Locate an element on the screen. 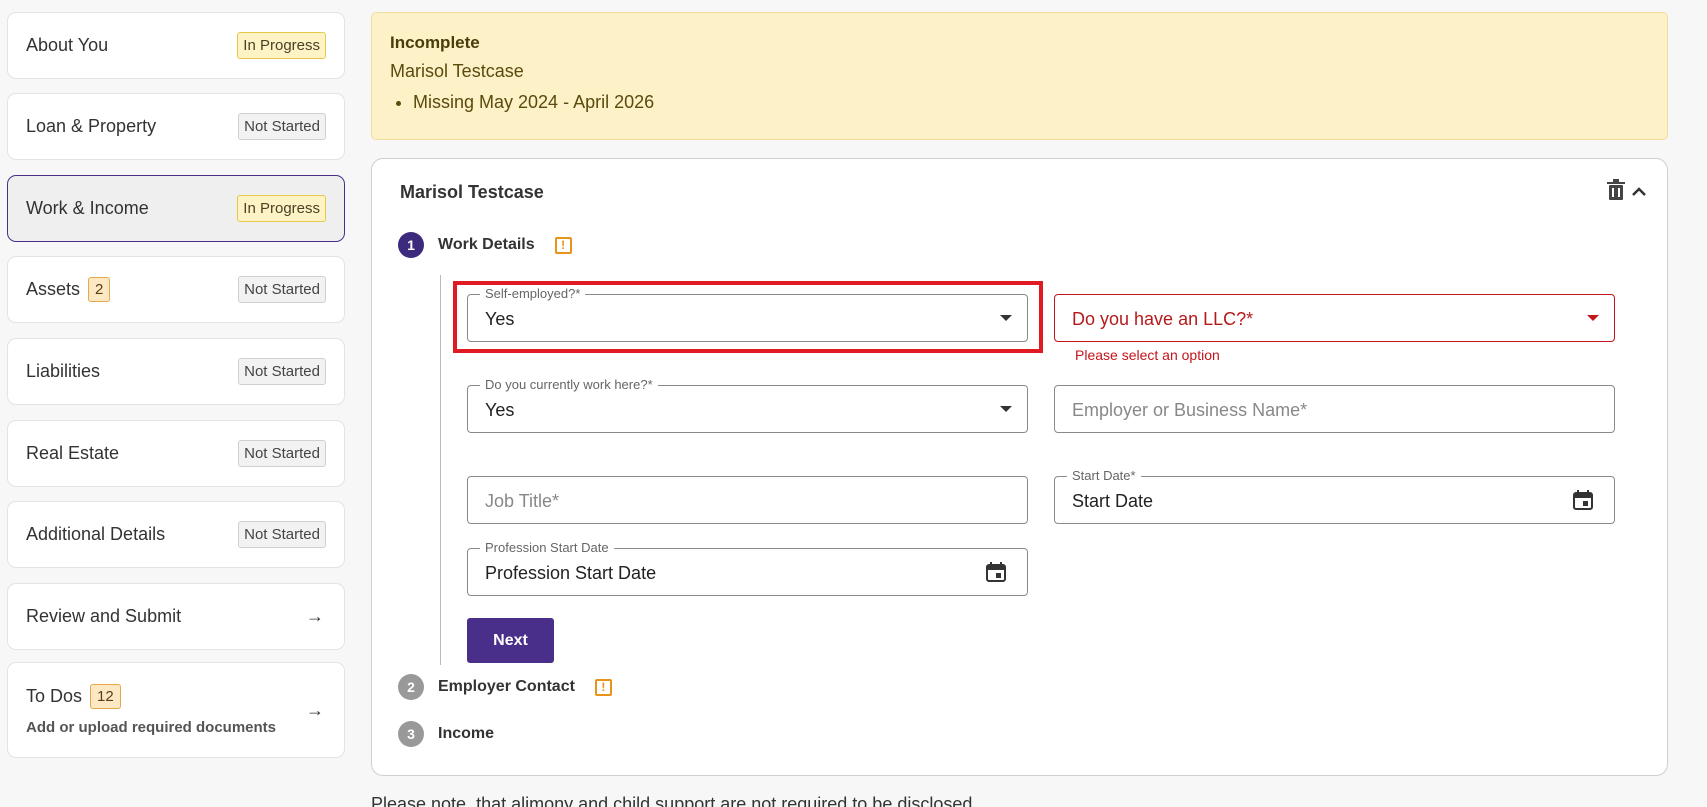 This screenshot has height=807, width=1707. next-button: Next is located at coordinates (510, 640).